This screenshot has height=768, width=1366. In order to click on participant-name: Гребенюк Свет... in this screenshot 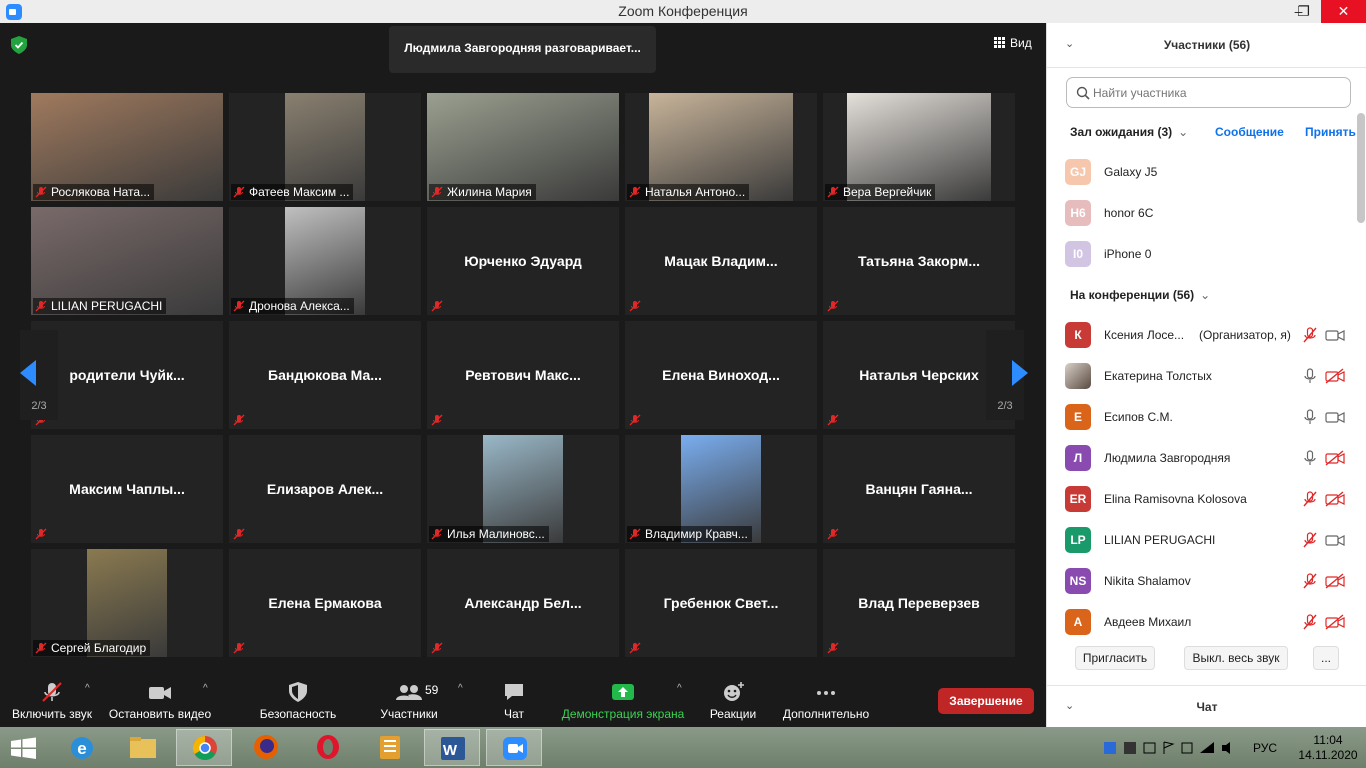, I will do `click(721, 603)`.